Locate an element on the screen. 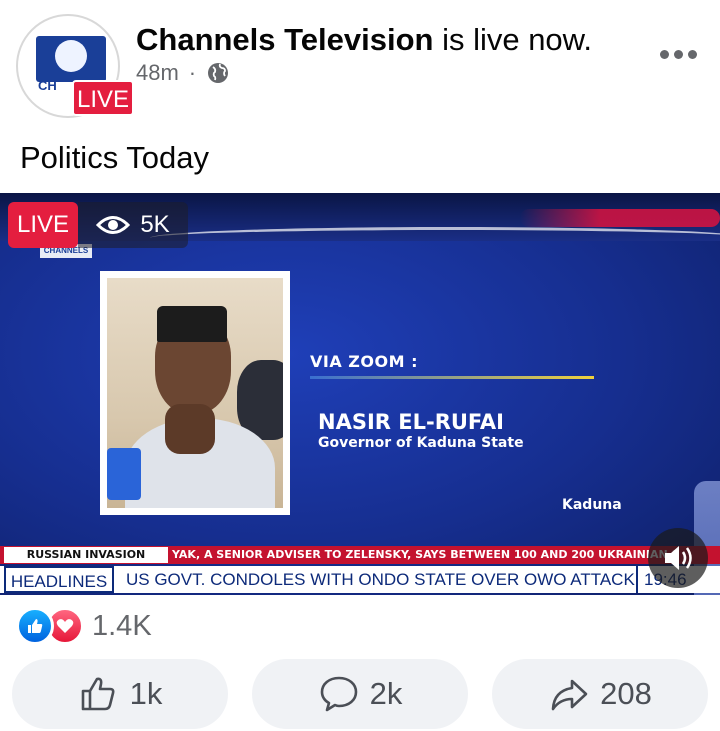 The image size is (720, 731). via-underline is located at coordinates (452, 377).